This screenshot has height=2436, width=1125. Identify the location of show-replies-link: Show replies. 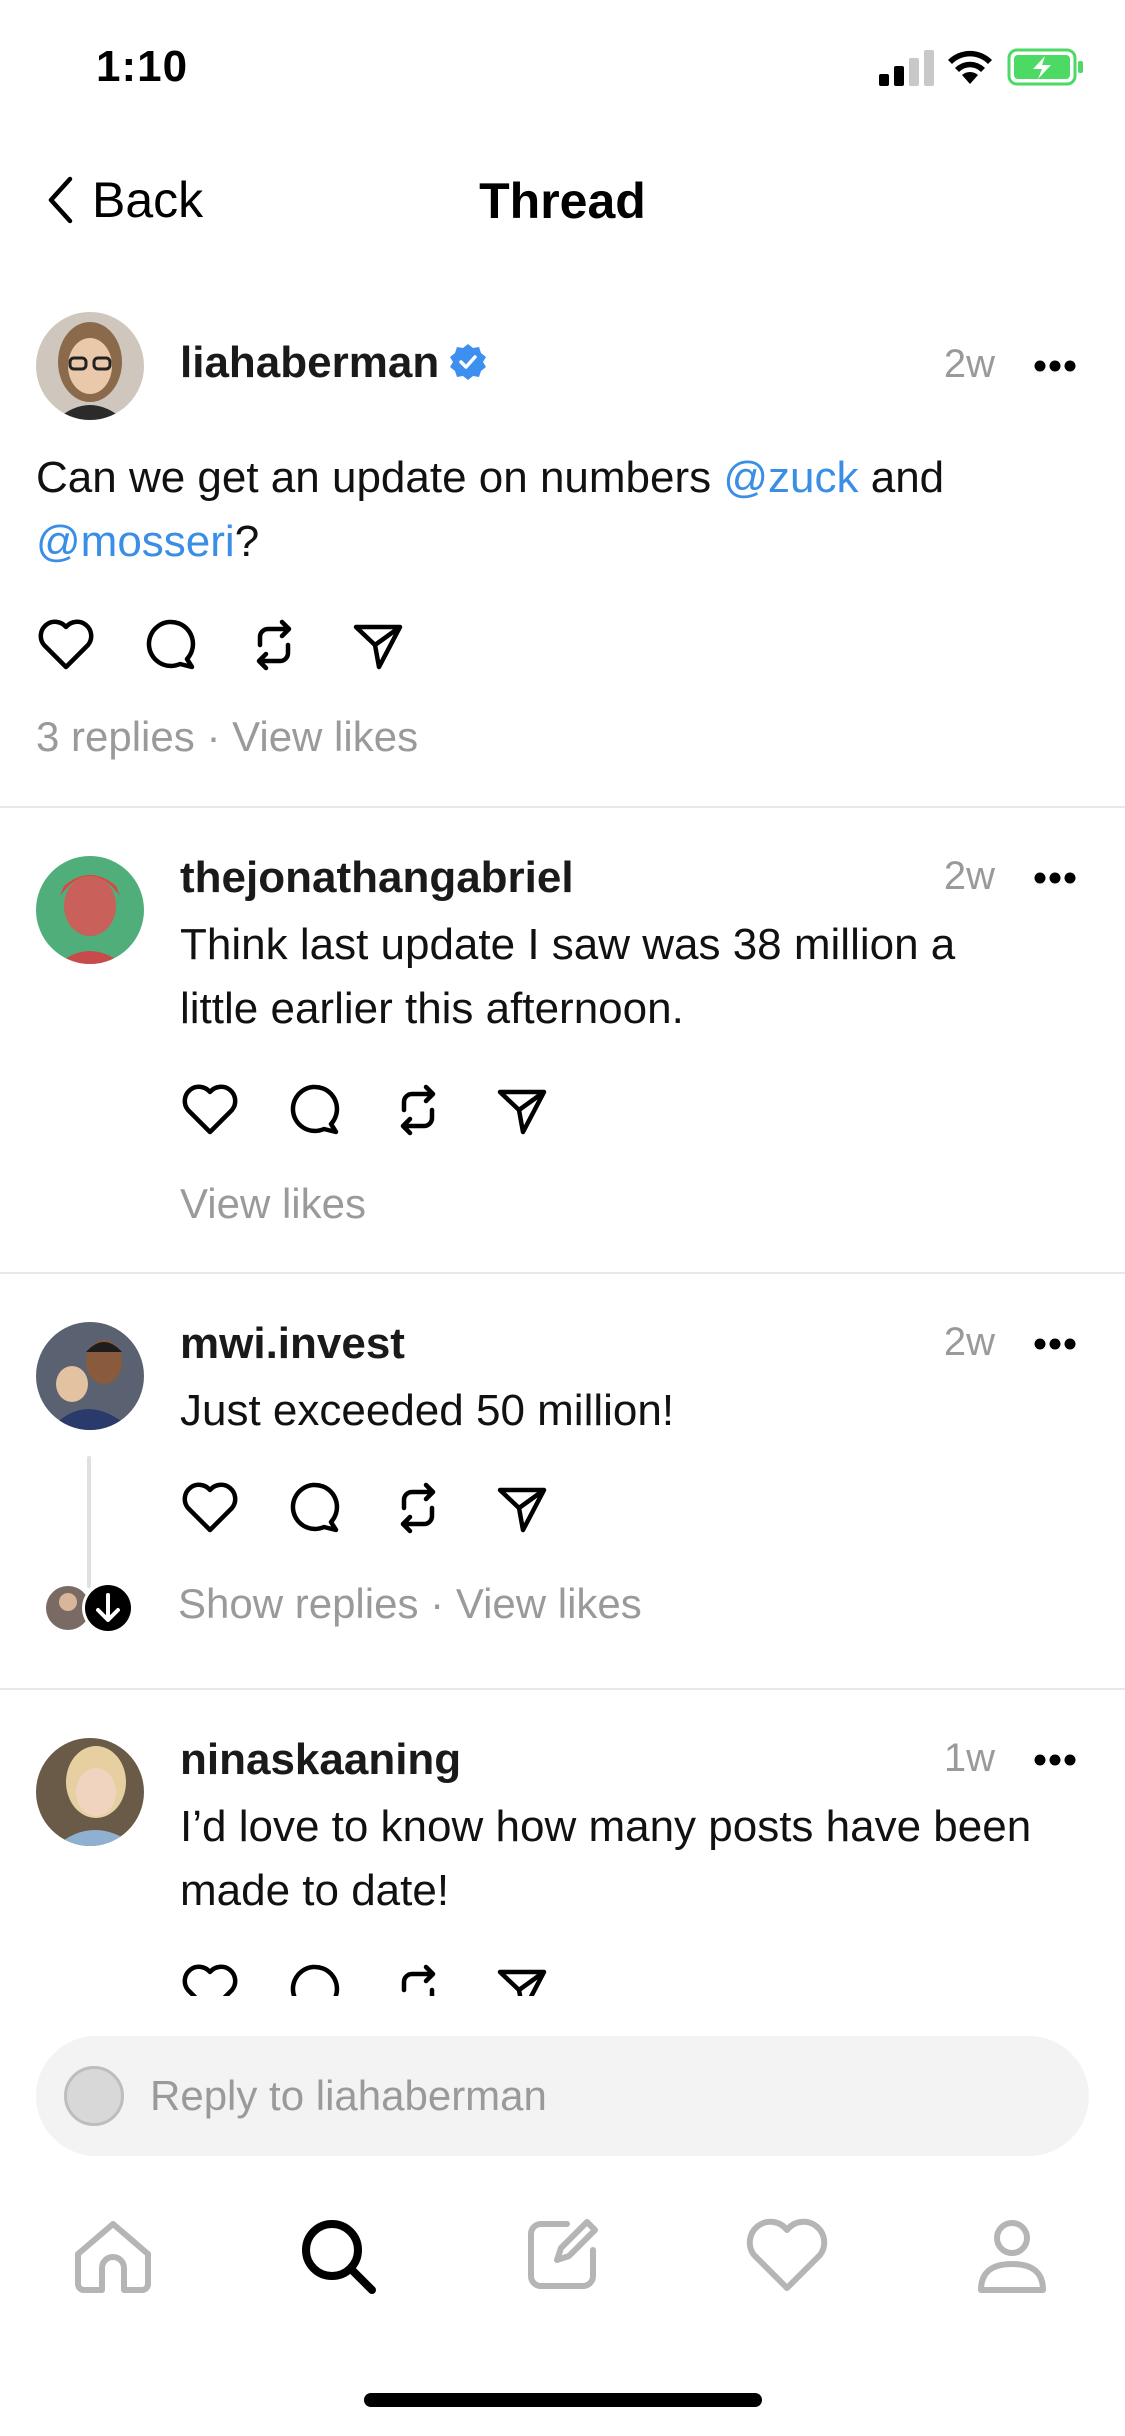
(298, 1603).